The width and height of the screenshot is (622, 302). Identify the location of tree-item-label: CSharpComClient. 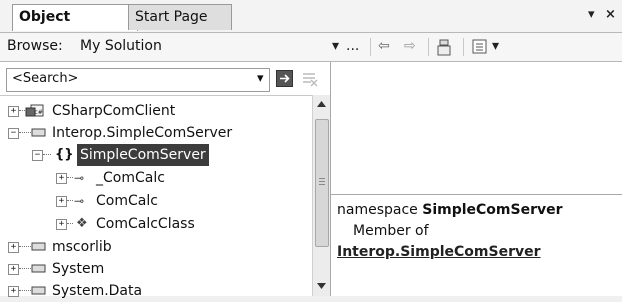
(114, 111).